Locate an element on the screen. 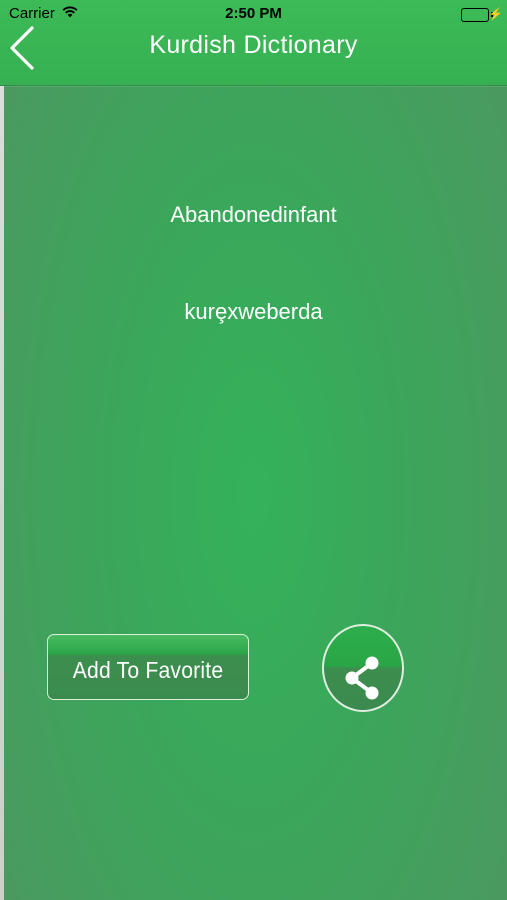 Image resolution: width=507 pixels, height=900 pixels. entry-word: Abandonedinfant is located at coordinates (253, 214).